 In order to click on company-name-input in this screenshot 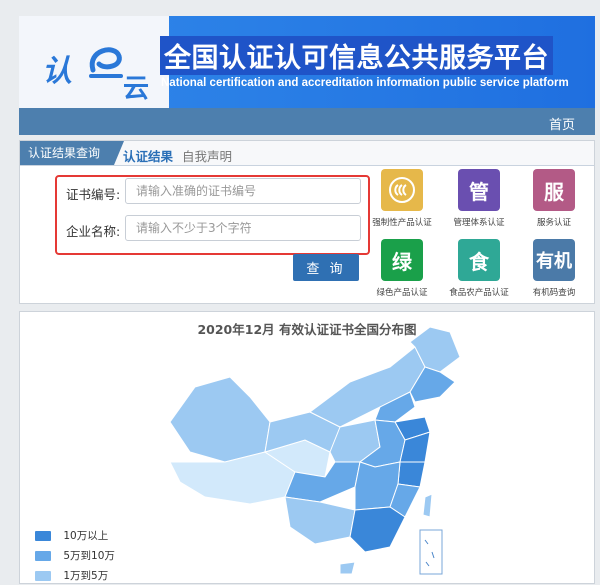, I will do `click(243, 228)`.